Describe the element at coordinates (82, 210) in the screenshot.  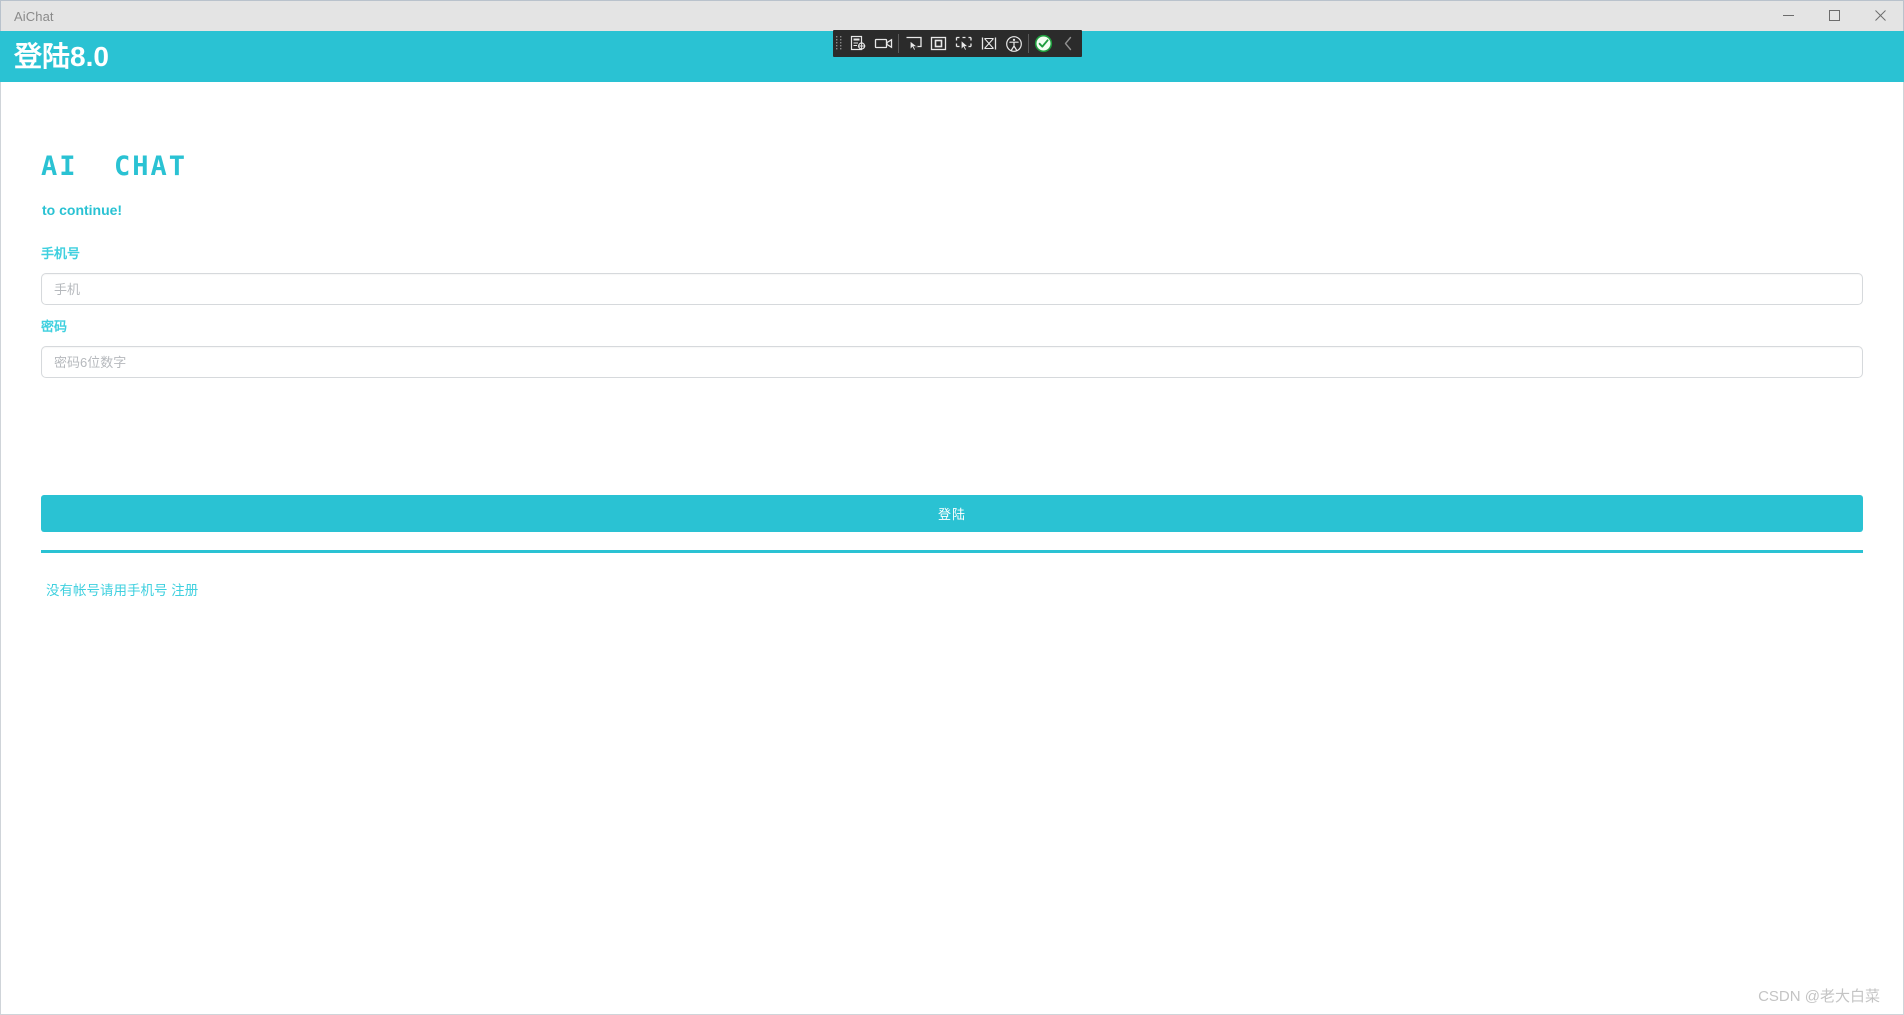
I see `page-subtitle: to continue!` at that location.